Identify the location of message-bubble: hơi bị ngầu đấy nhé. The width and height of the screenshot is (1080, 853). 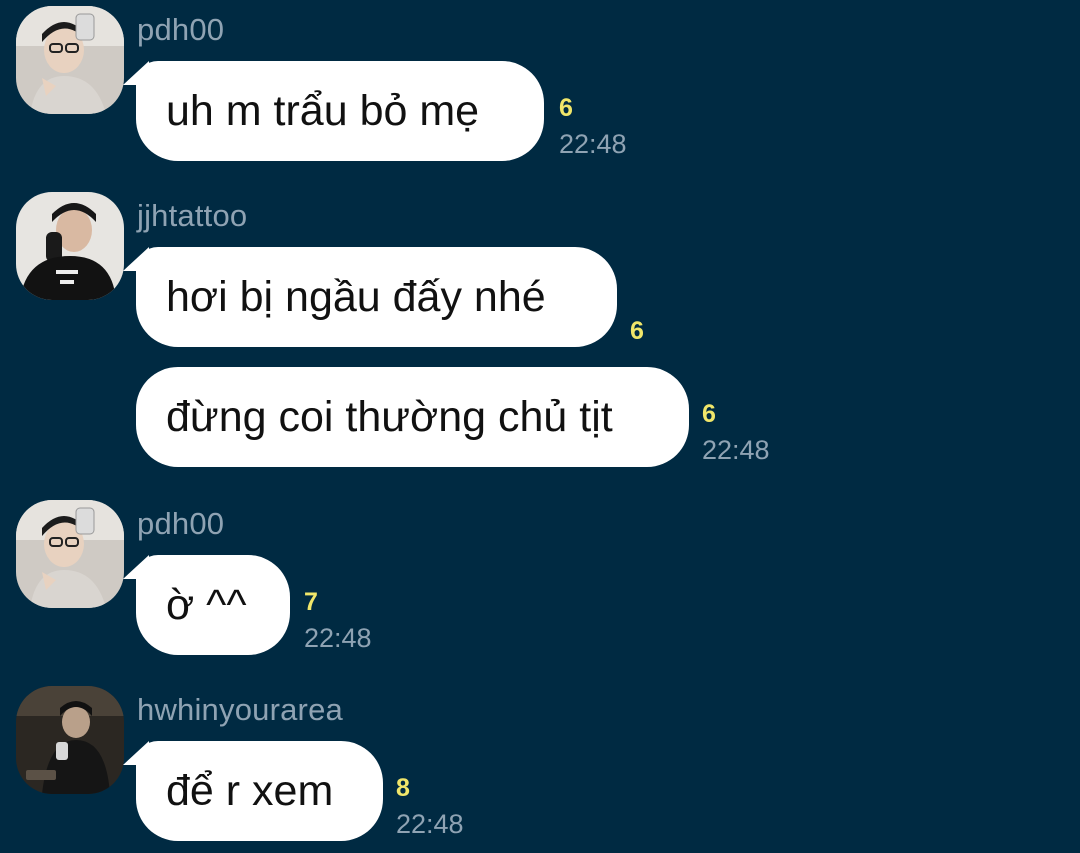
(370, 297).